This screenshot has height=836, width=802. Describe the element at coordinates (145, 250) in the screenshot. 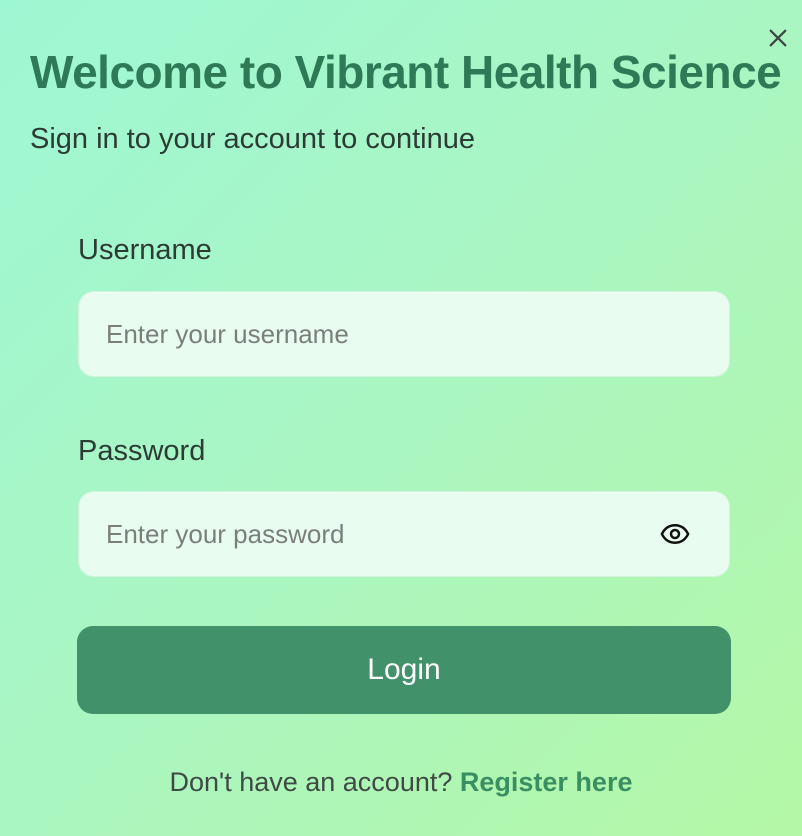

I see `username-label: Username` at that location.